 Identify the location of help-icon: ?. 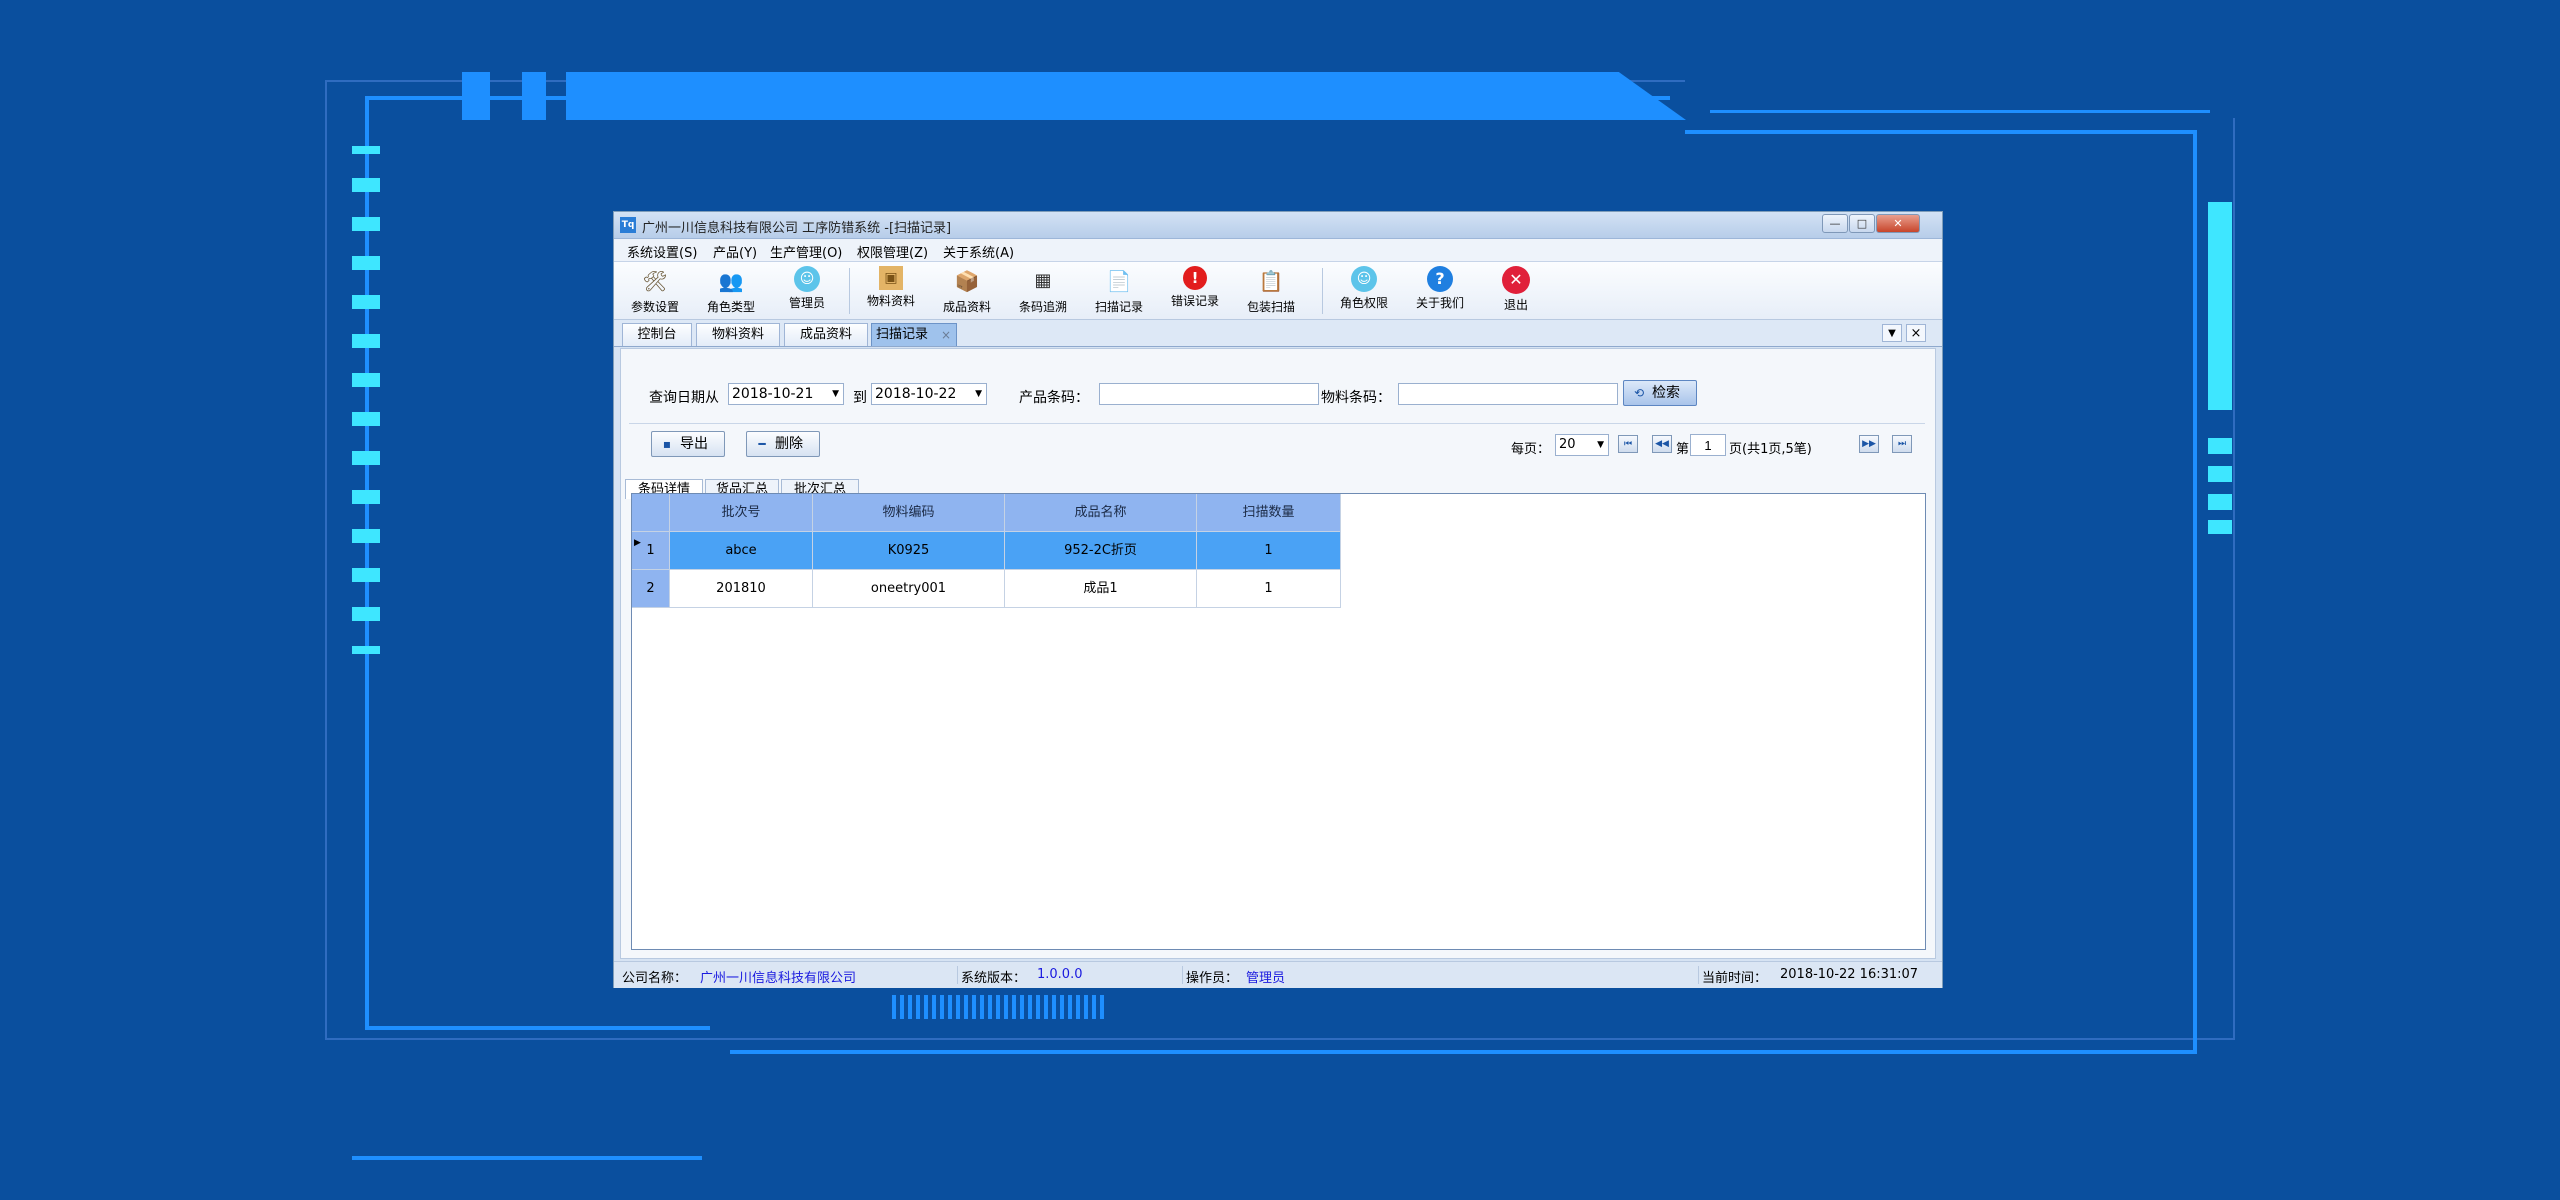
(1440, 279).